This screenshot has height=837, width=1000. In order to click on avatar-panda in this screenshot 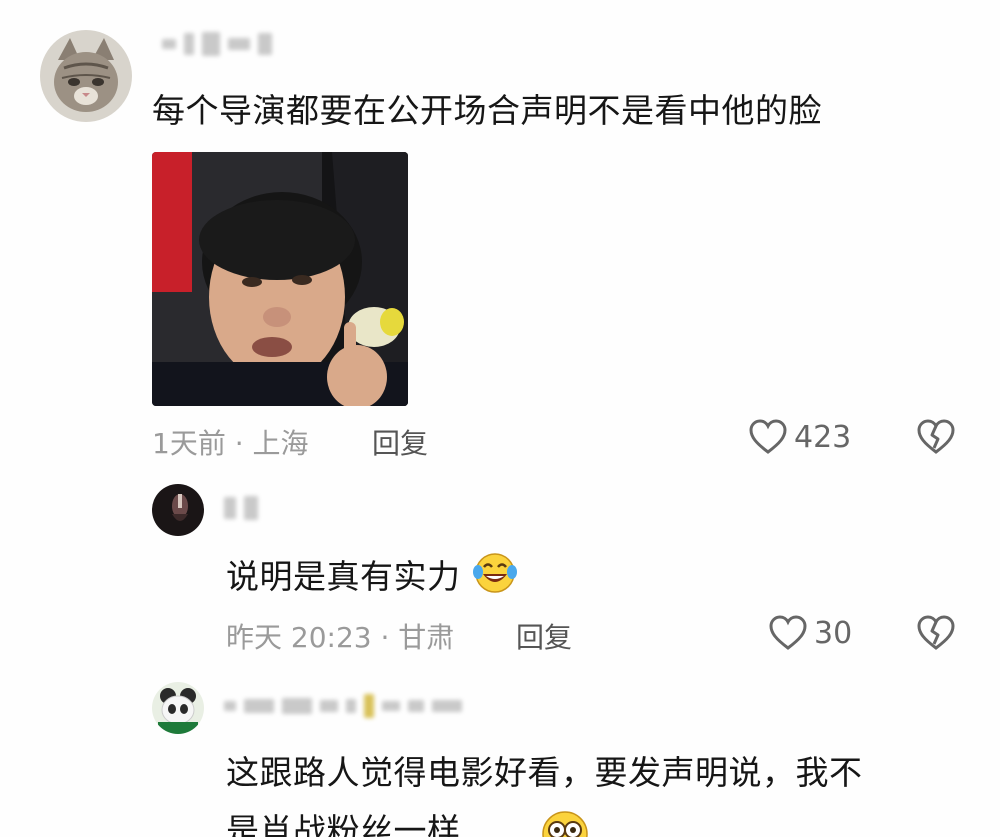, I will do `click(178, 708)`.